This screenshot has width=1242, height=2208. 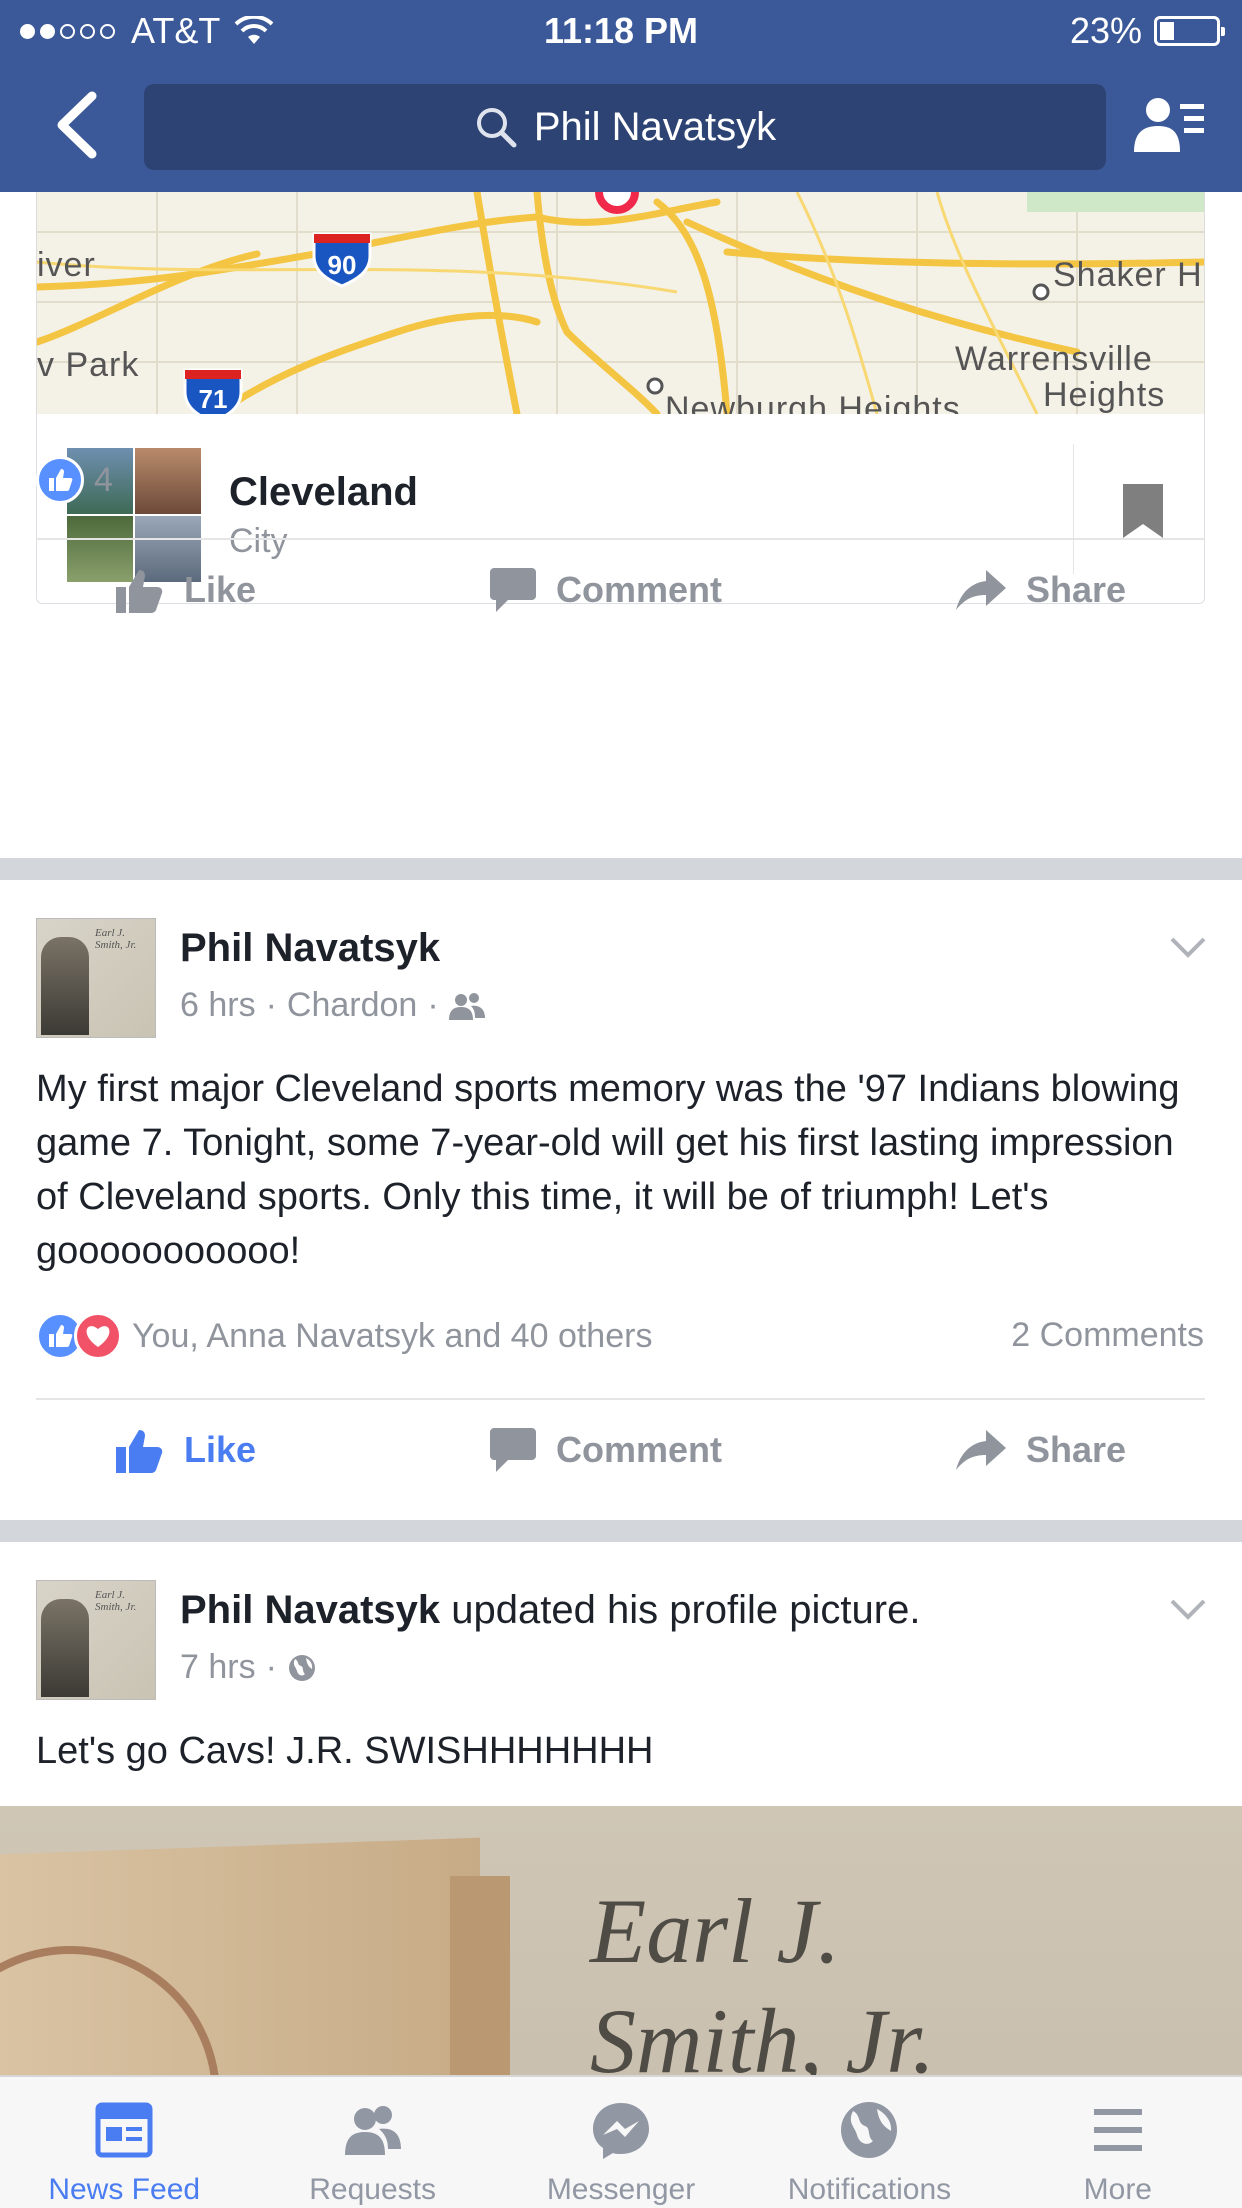 I want to click on map-label-park: v Park, so click(x=88, y=365).